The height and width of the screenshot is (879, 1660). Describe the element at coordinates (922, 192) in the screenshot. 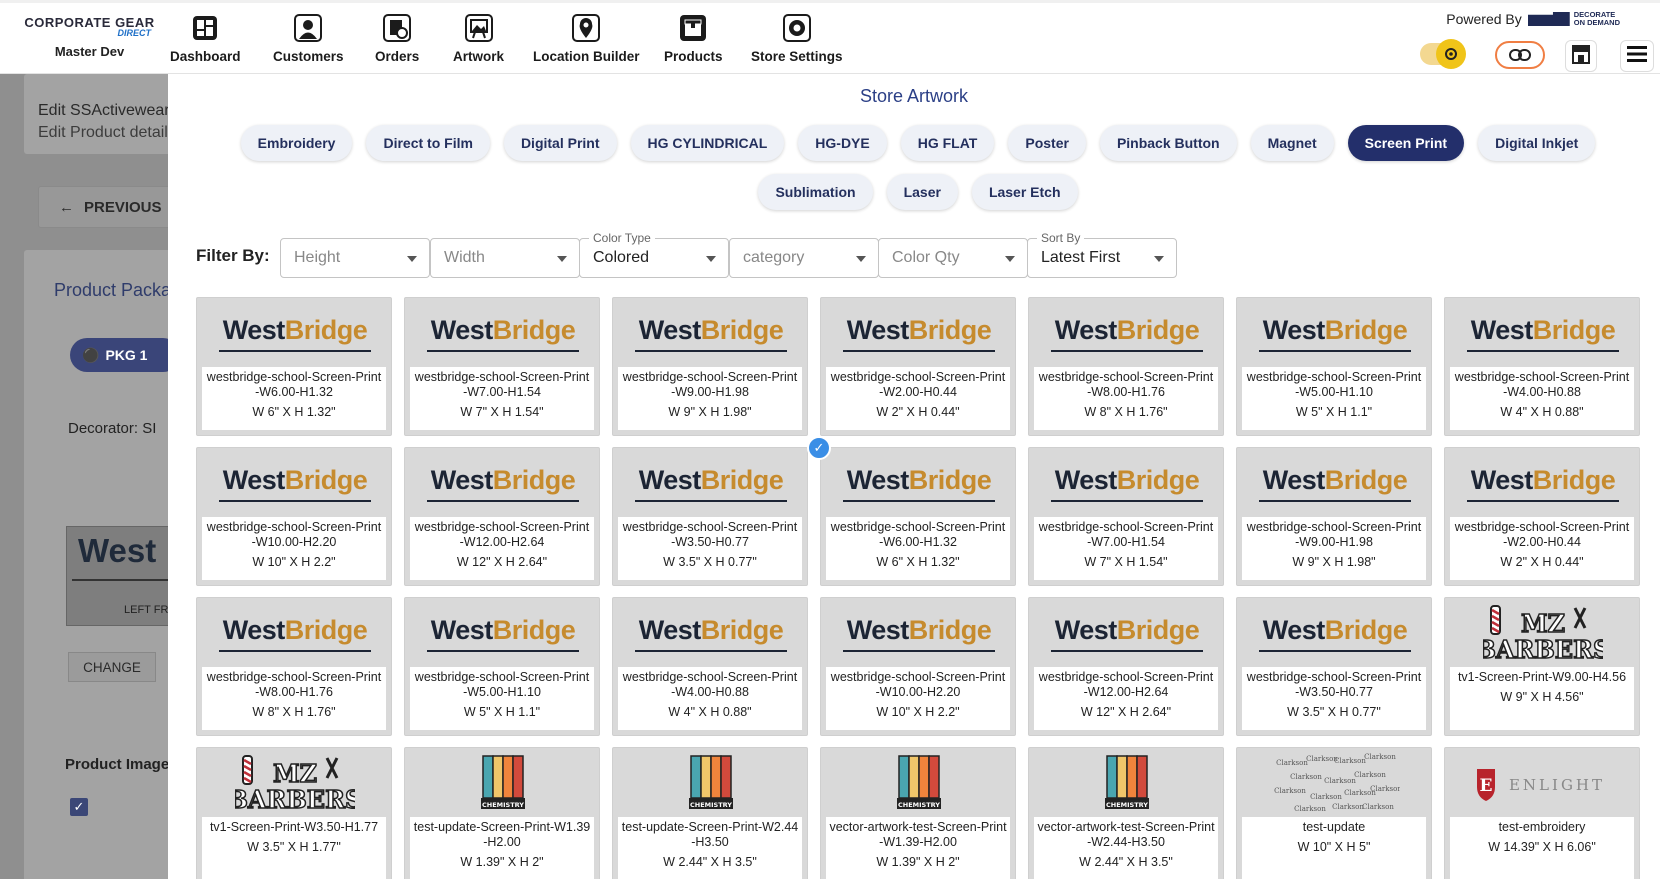

I see `tab-laser: Laser` at that location.